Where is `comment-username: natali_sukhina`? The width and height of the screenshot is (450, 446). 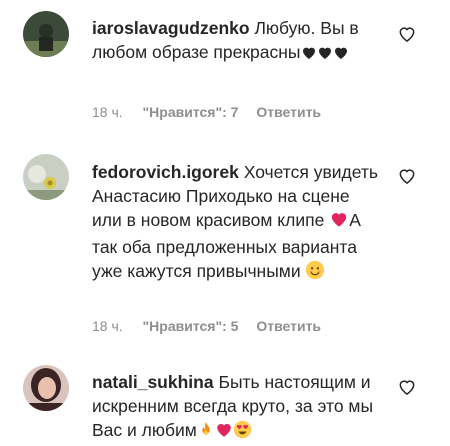 comment-username: natali_sukhina is located at coordinates (153, 382).